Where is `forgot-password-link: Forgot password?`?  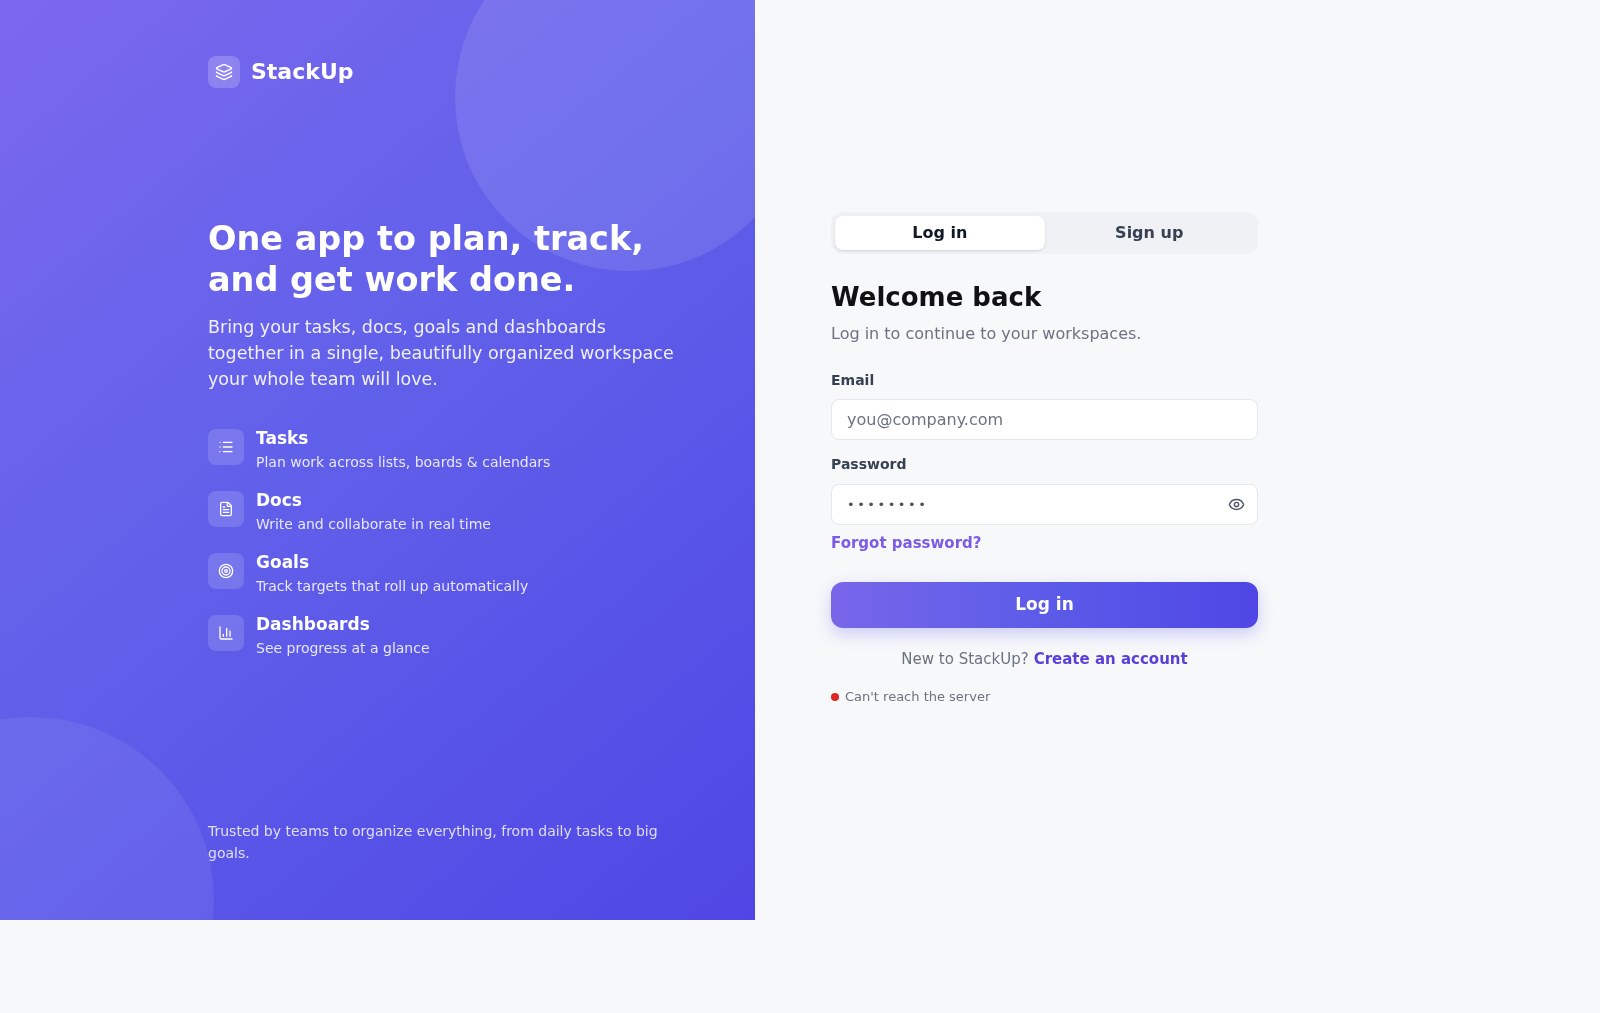 forgot-password-link: Forgot password? is located at coordinates (906, 543).